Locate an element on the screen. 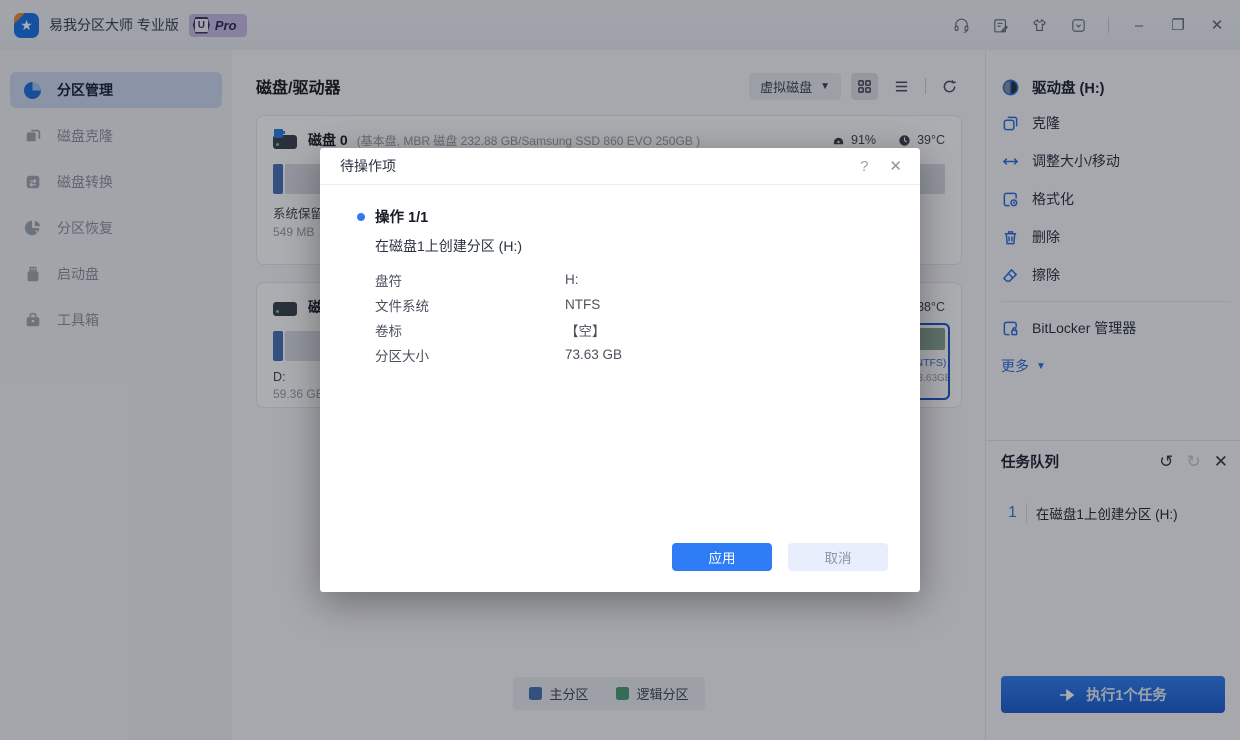  operation-description: 在磁盘1上创建分区 (H:) is located at coordinates (448, 246).